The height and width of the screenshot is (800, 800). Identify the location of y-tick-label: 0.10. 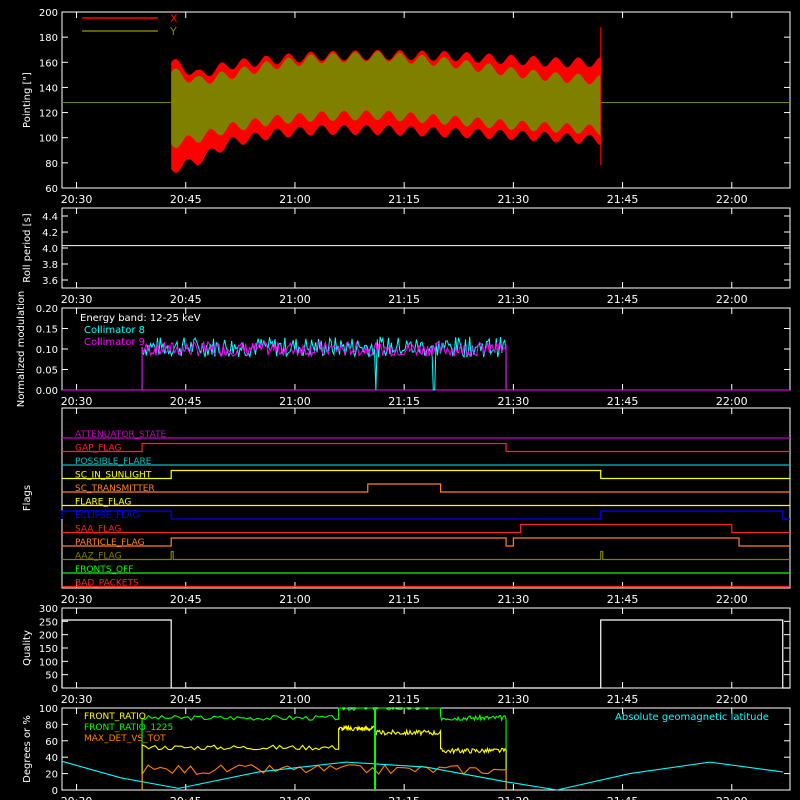
(47, 350).